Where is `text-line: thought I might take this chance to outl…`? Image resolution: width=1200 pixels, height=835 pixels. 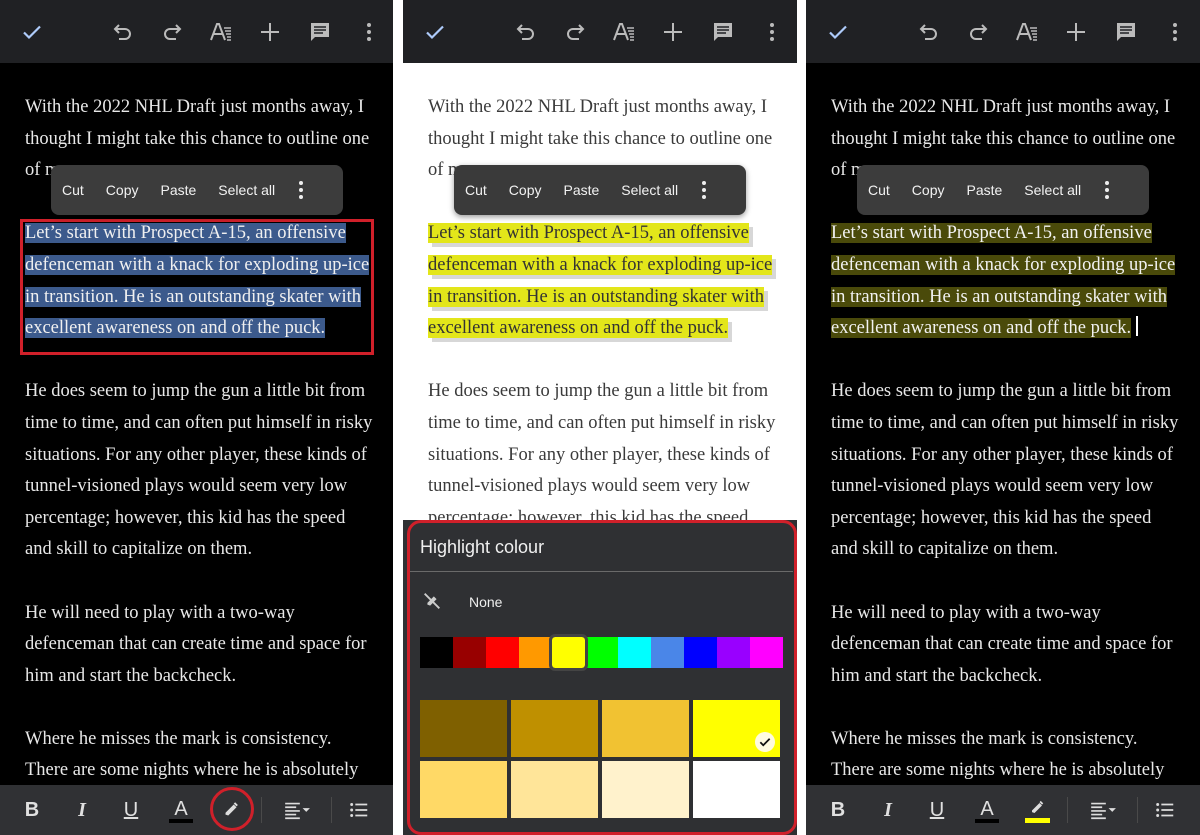 text-line: thought I might take this chance to outl… is located at coordinates (600, 138).